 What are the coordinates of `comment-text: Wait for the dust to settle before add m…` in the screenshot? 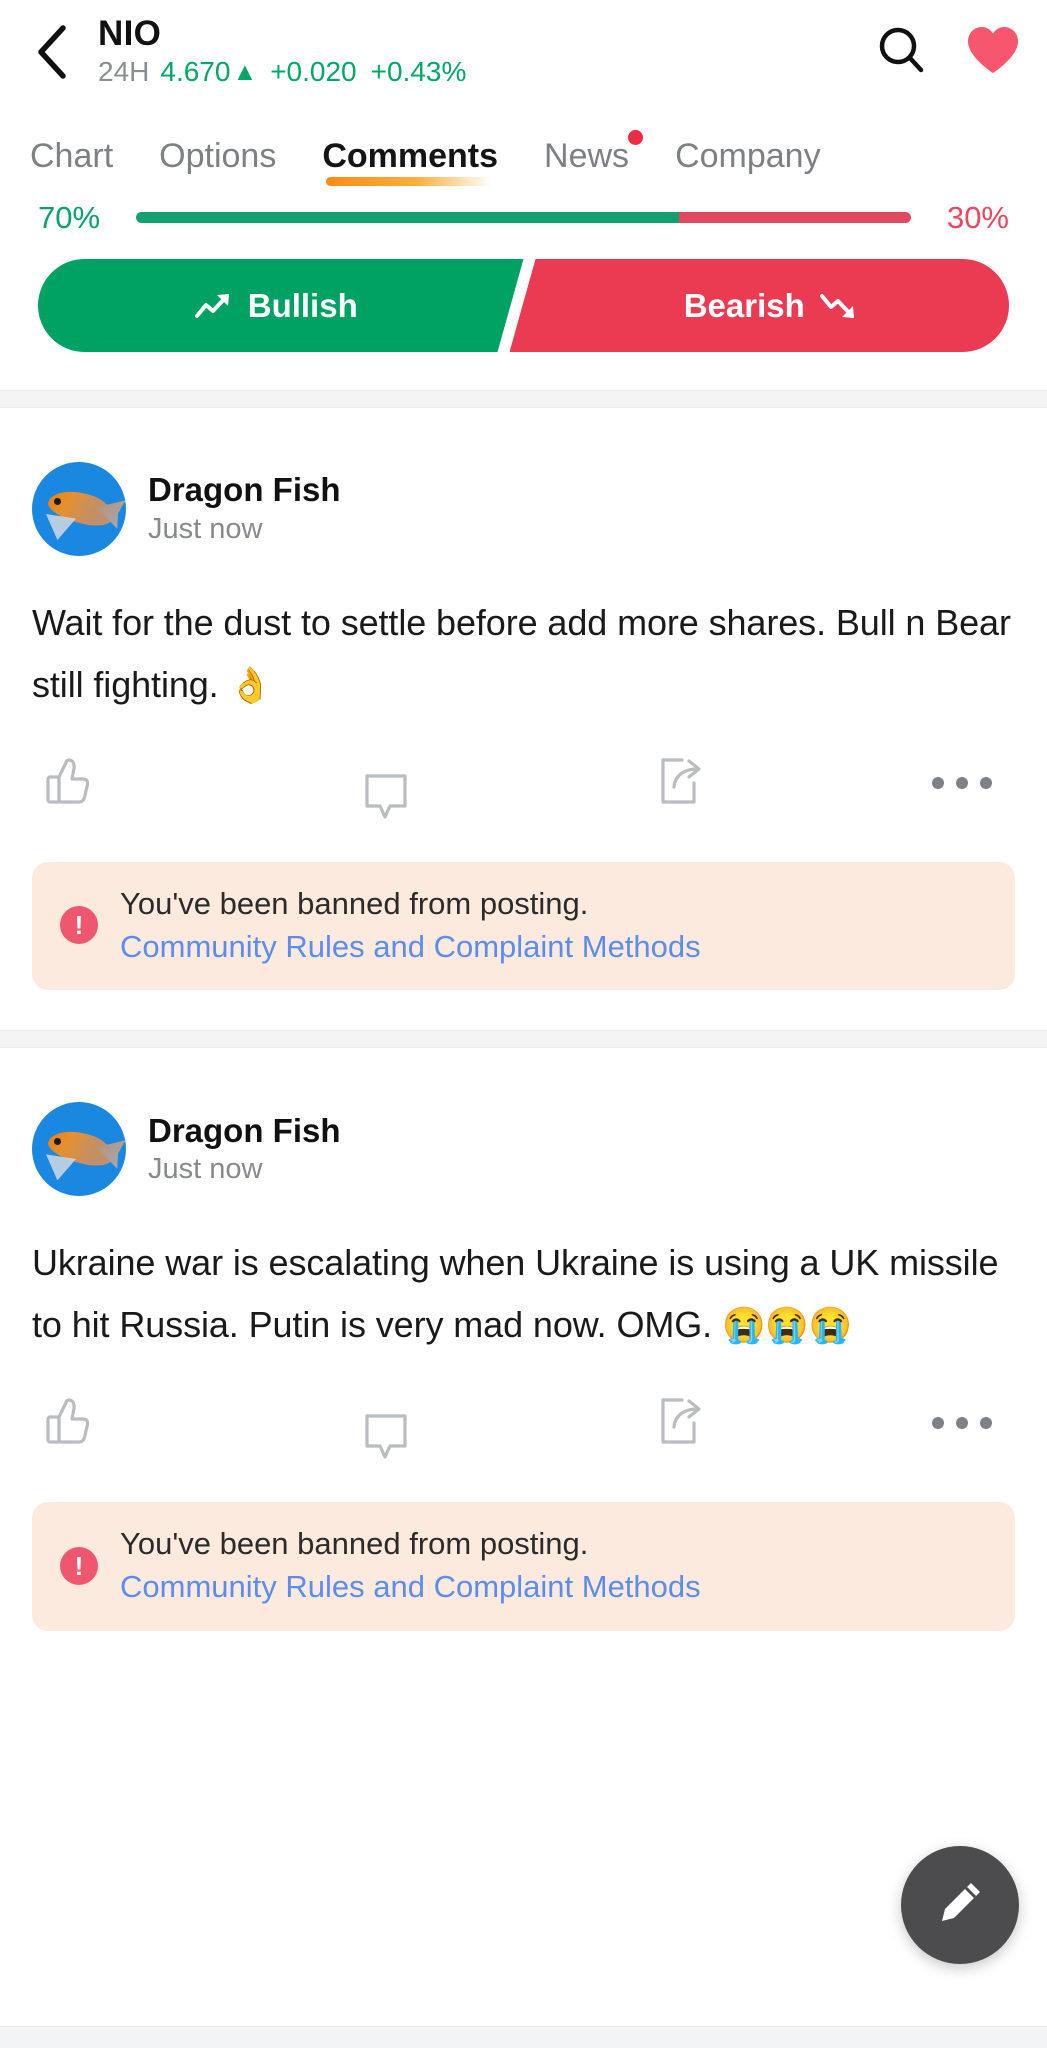 It's located at (523, 654).